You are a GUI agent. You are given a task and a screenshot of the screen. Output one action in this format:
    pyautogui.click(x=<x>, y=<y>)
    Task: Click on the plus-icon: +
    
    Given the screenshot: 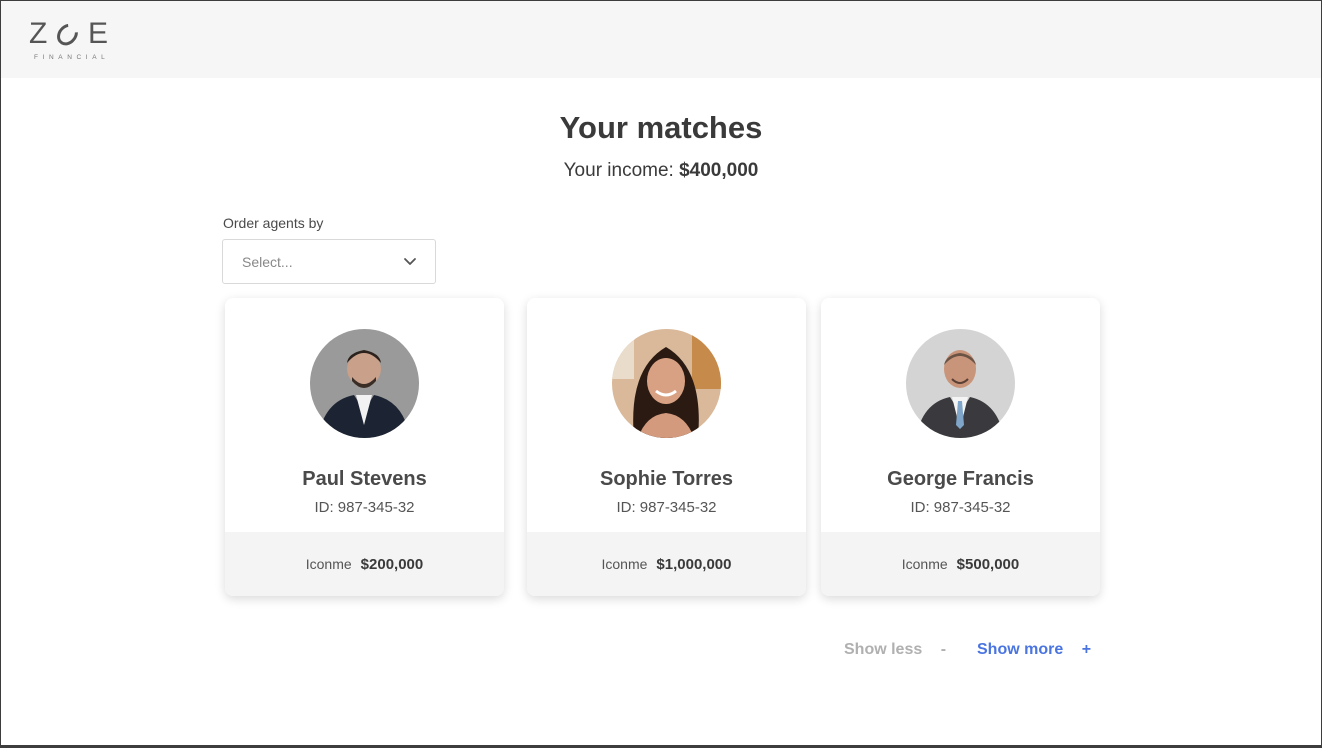 What is the action you would take?
    pyautogui.click(x=1086, y=649)
    